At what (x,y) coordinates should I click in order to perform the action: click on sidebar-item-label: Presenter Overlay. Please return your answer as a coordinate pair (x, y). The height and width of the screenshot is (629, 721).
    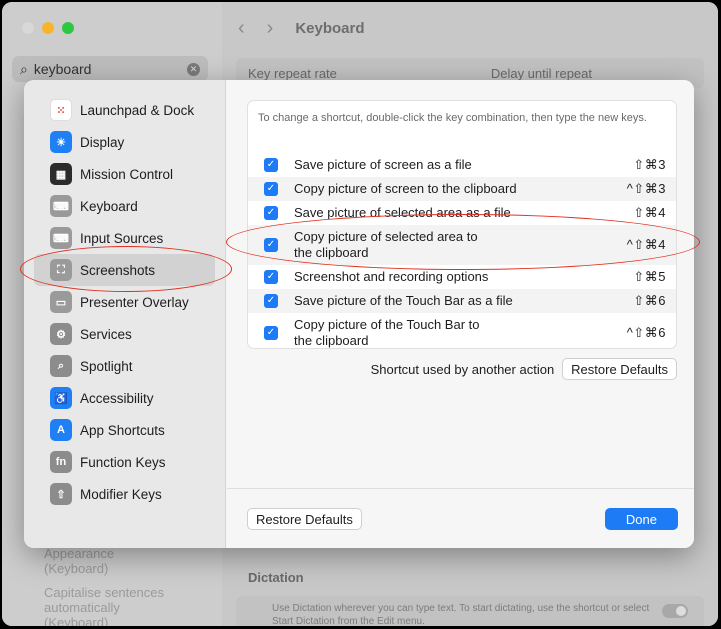
    Looking at the image, I should click on (134, 302).